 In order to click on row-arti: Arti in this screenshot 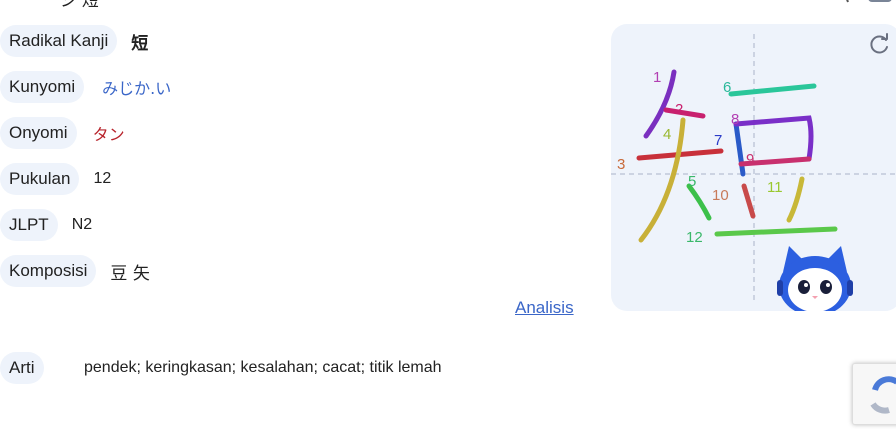, I will do `click(22, 368)`.